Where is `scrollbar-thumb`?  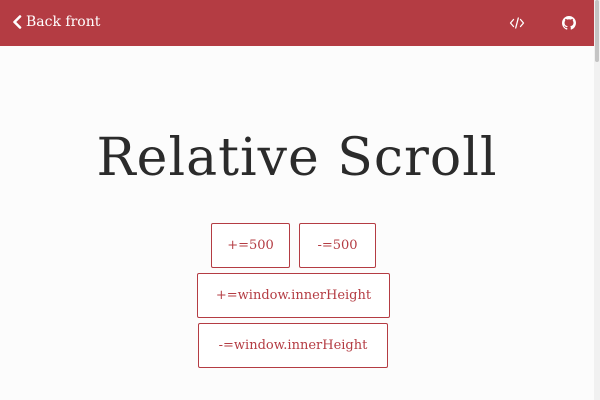
scrollbar-thumb is located at coordinates (597, 31).